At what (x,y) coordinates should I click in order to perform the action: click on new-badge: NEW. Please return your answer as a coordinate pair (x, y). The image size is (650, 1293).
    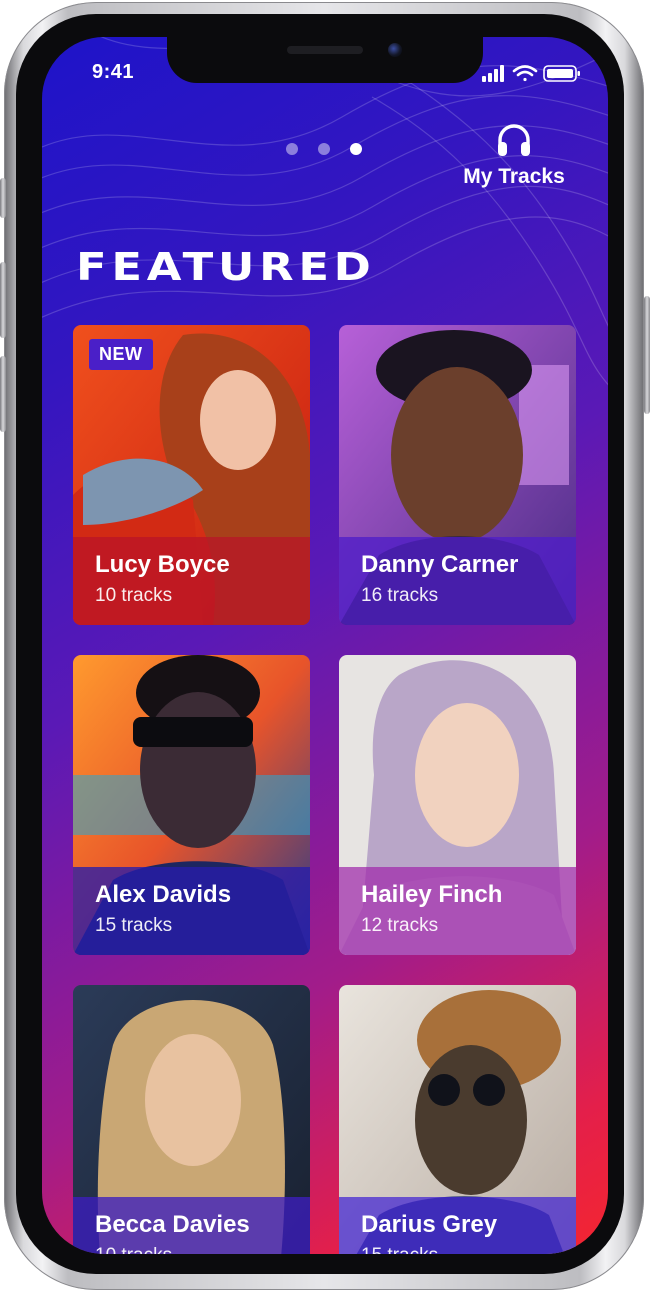
    Looking at the image, I should click on (121, 354).